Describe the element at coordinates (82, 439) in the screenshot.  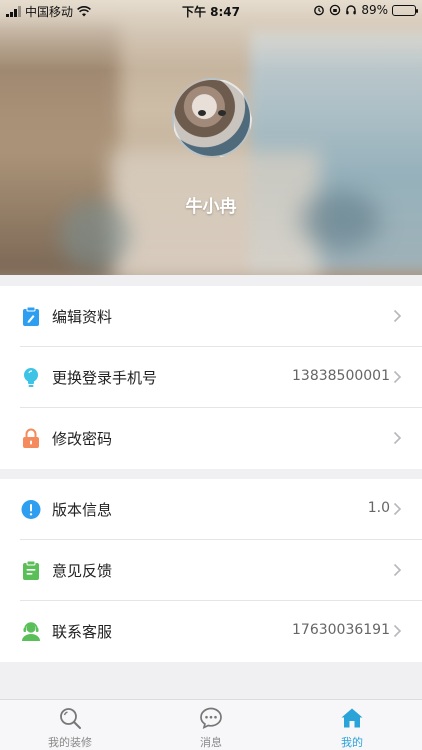
I see `menu-item-label: 修改密码` at that location.